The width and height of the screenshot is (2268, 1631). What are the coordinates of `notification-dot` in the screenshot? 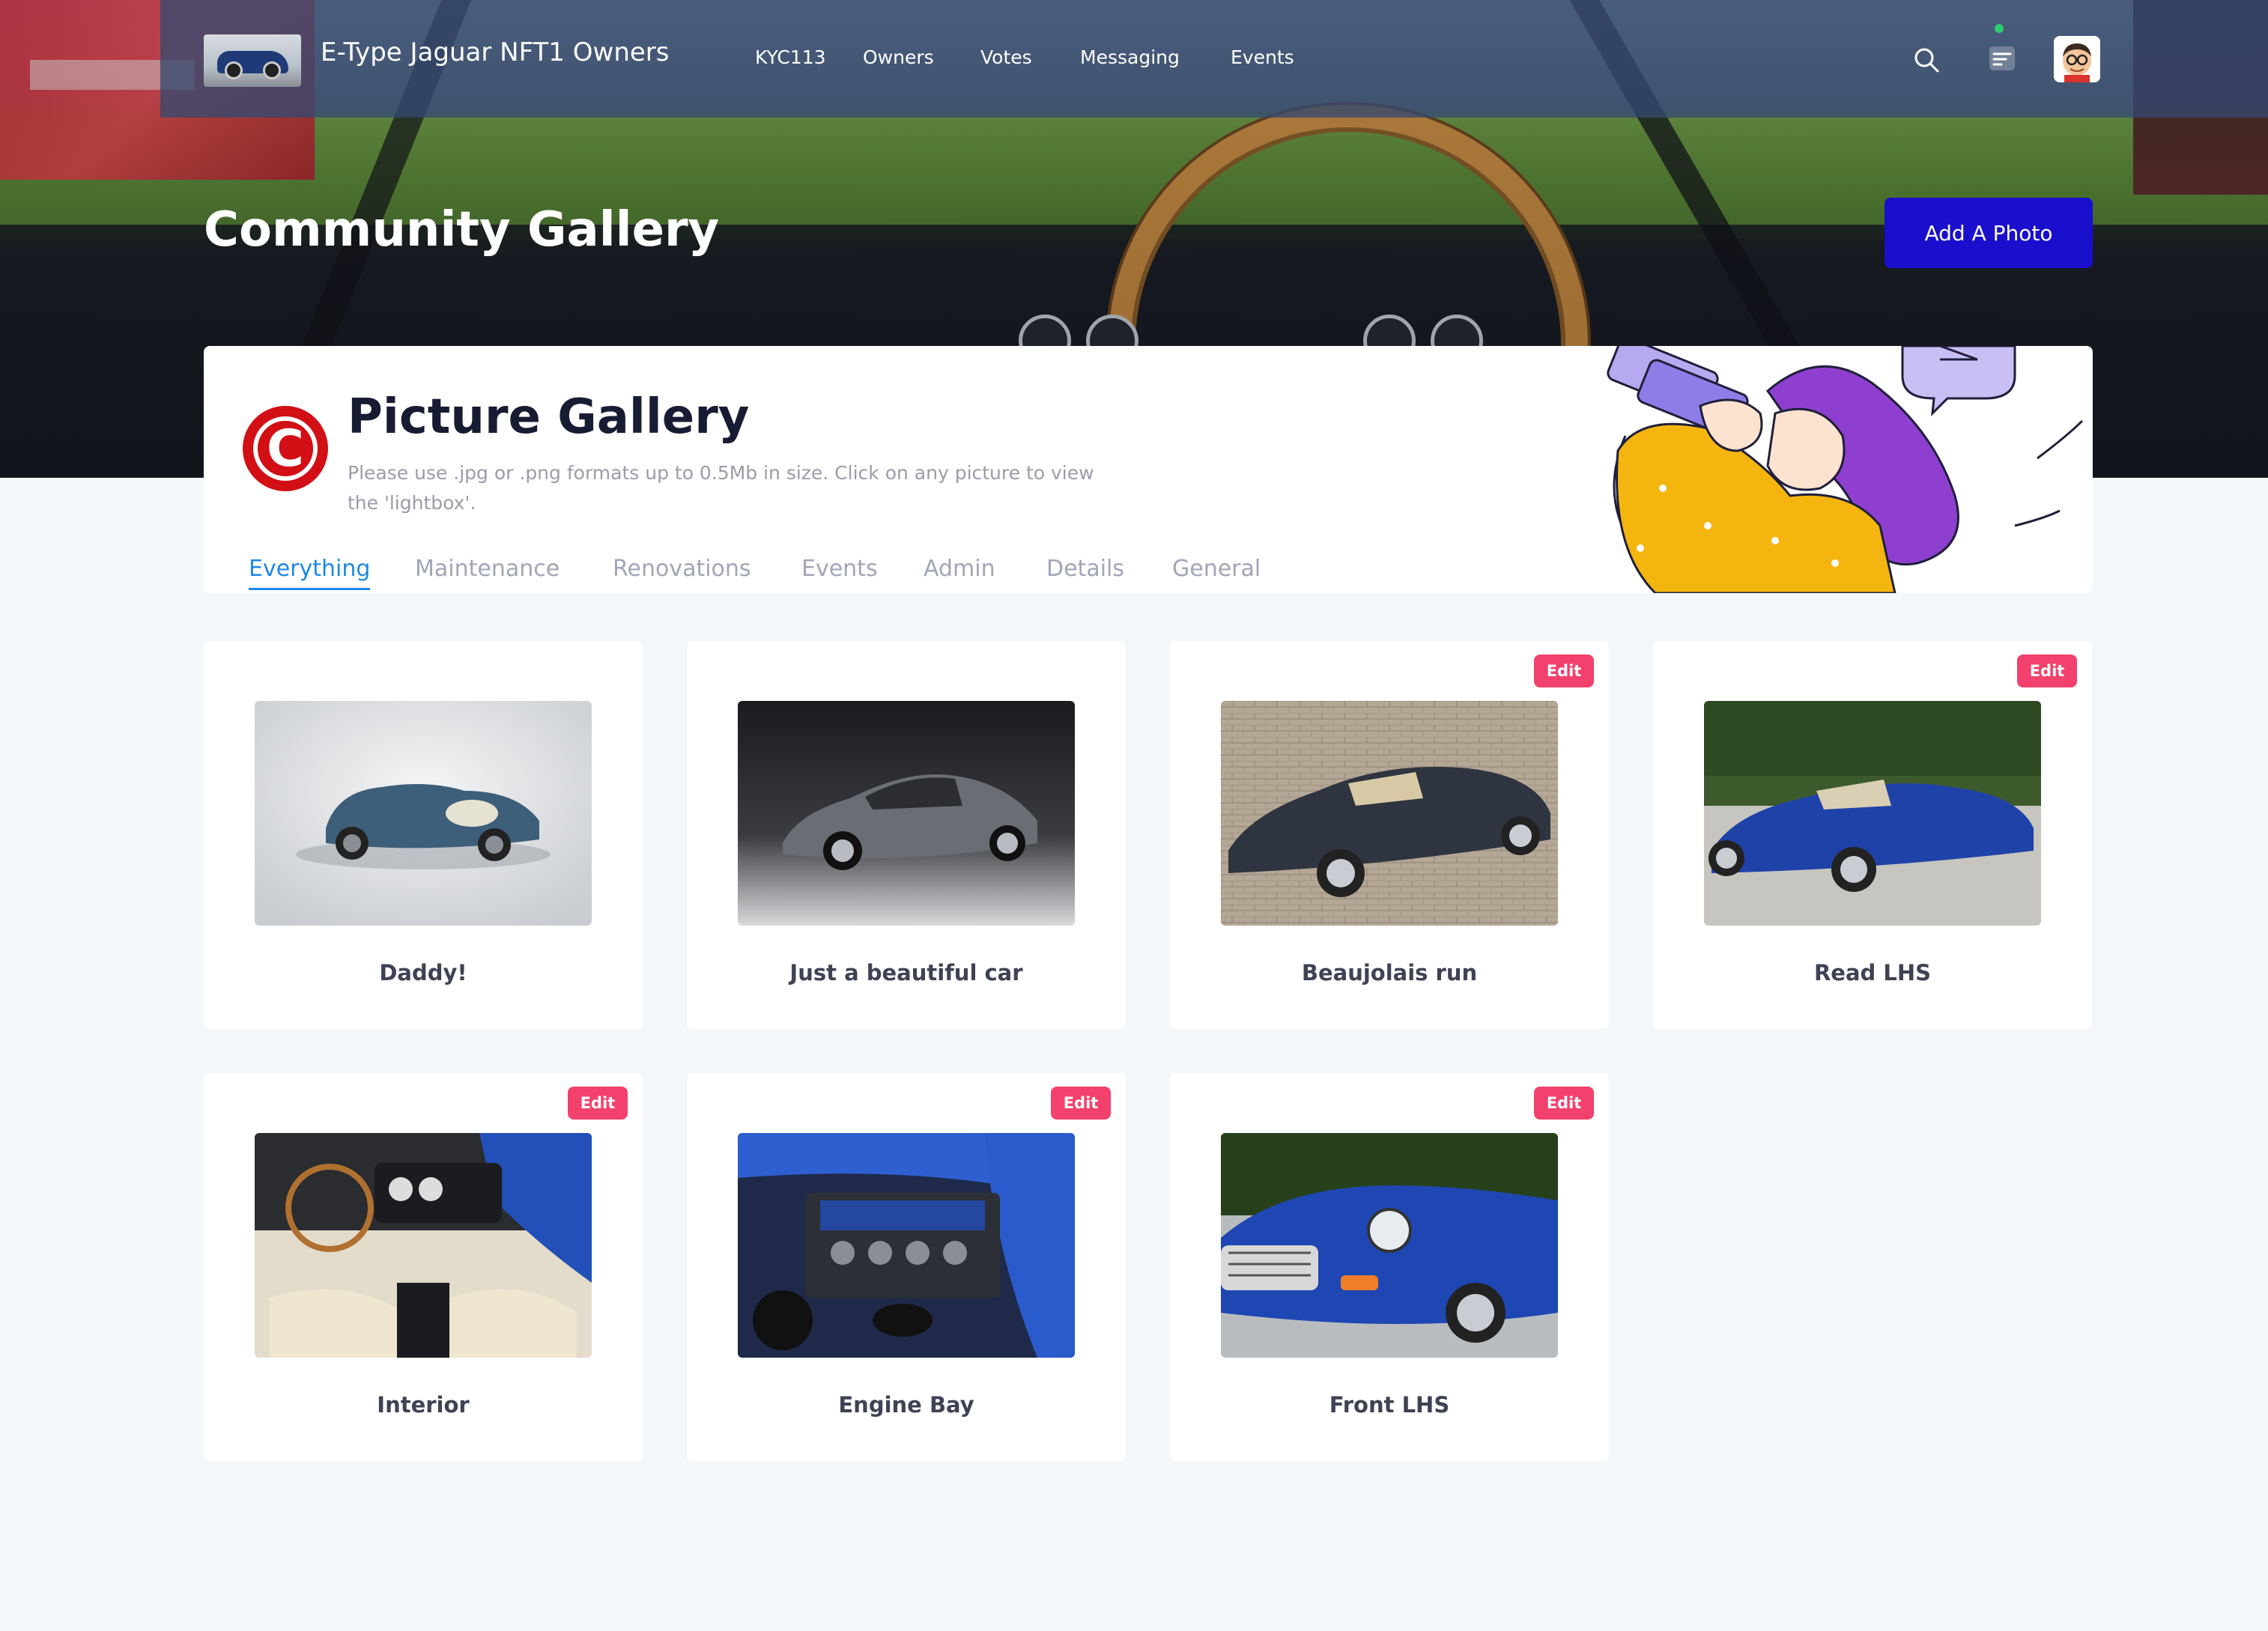 It's located at (1999, 28).